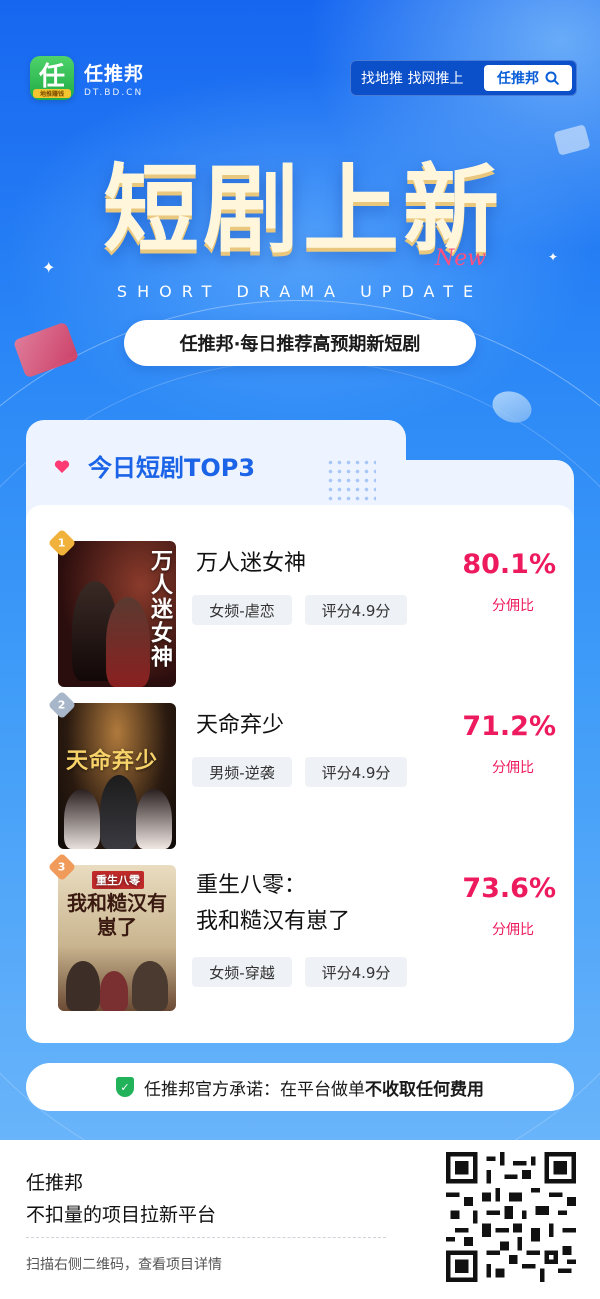 The width and height of the screenshot is (600, 1299). I want to click on drama-title: 万人迷女神, so click(251, 563).